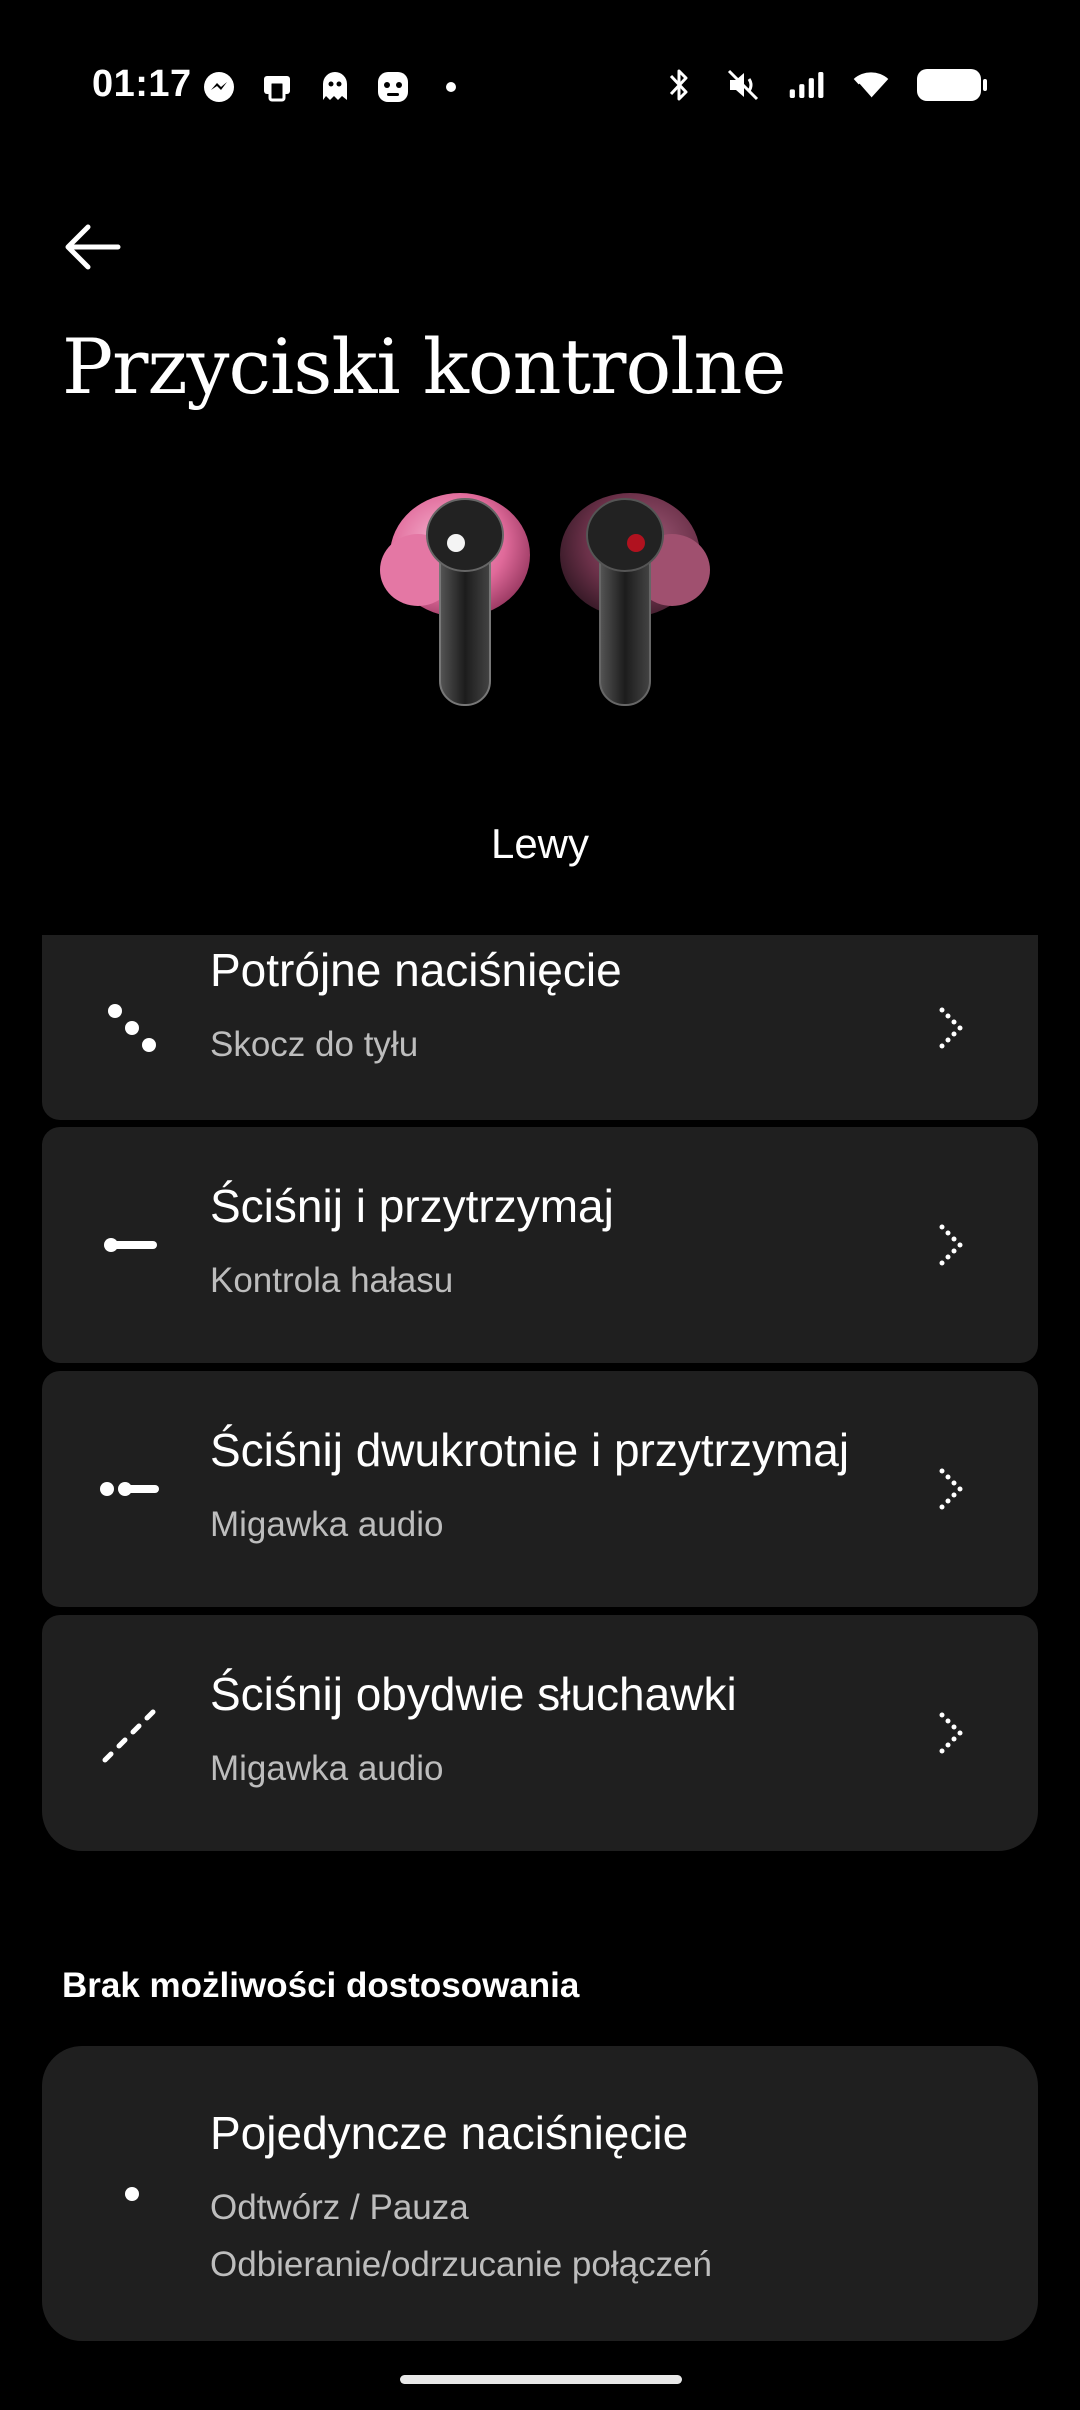 The width and height of the screenshot is (1080, 2410). What do you see at coordinates (540, 1027) in the screenshot?
I see `control-triple-press: Potrójne naciśnięcie Skocz do tyłu` at bounding box center [540, 1027].